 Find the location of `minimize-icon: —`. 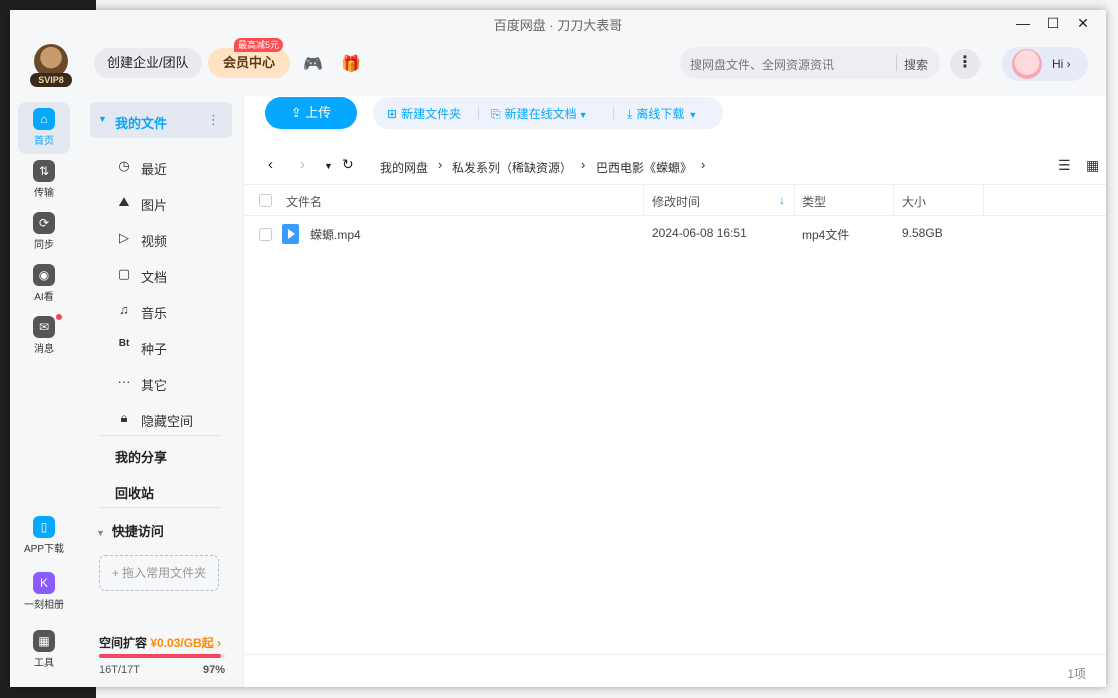

minimize-icon: — is located at coordinates (1023, 23).